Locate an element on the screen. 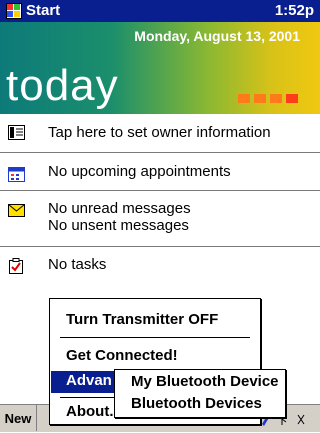  messages-item: No unread messages No unsent messages is located at coordinates (160, 218).